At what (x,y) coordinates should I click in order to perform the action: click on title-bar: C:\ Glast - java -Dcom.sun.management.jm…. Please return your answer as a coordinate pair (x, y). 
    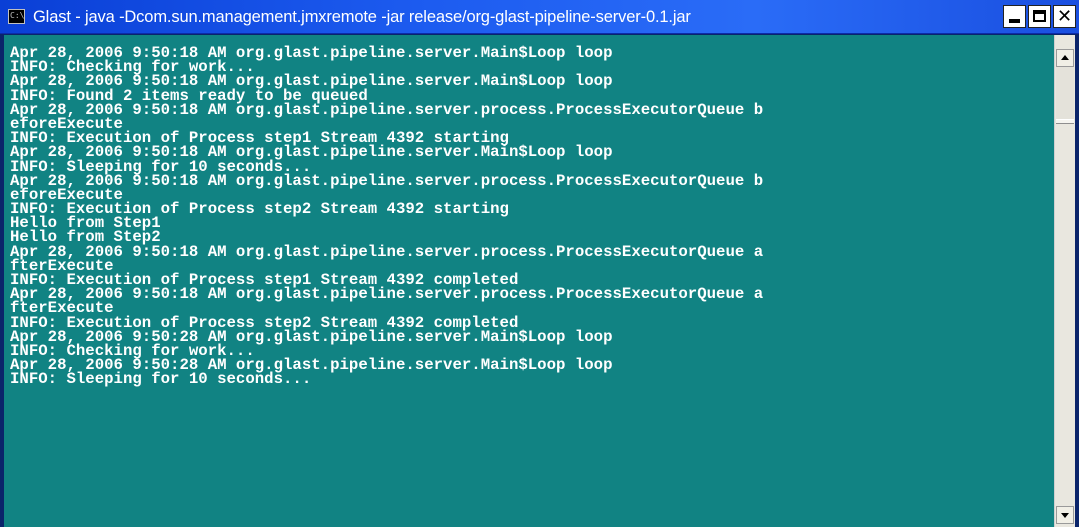
    Looking at the image, I should click on (539, 17).